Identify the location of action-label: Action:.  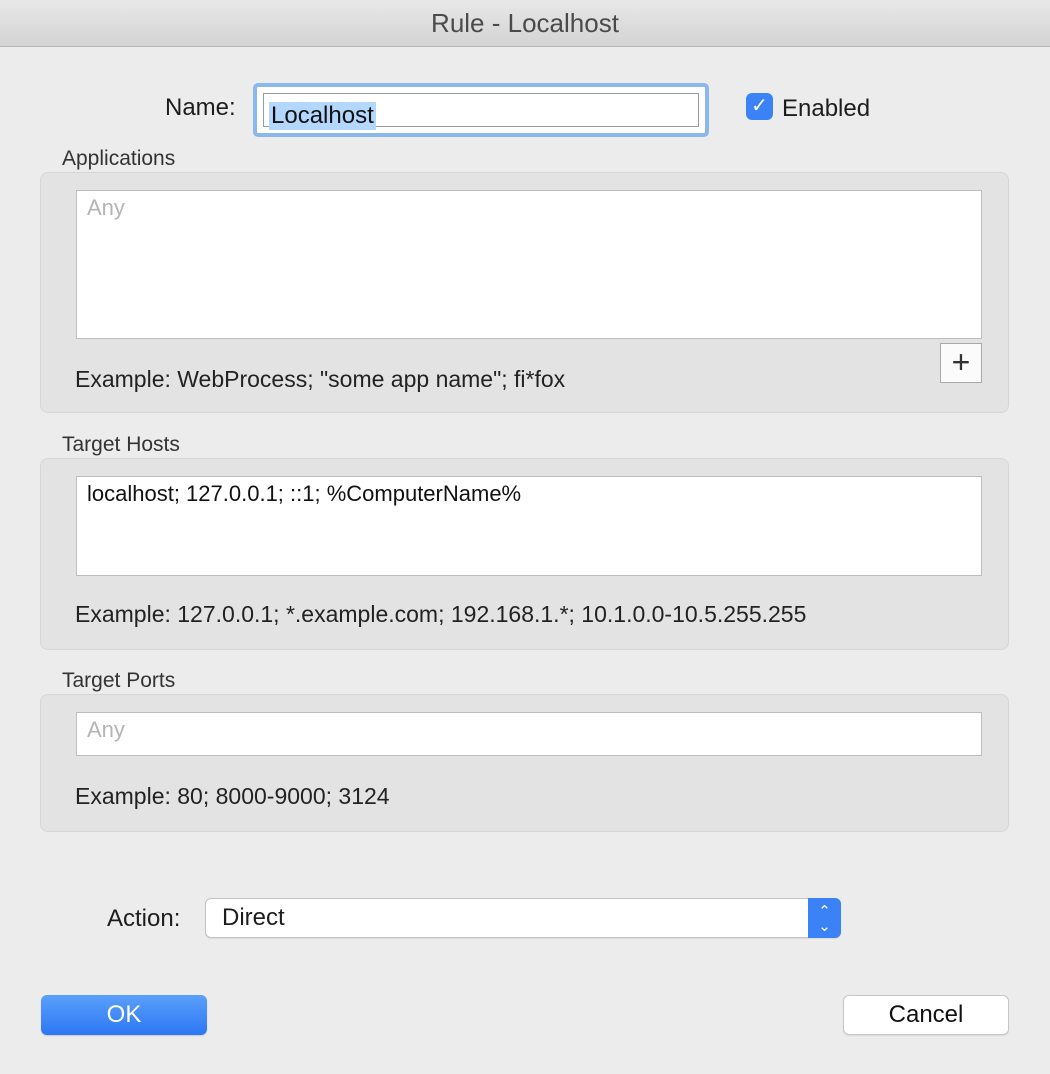
(144, 918).